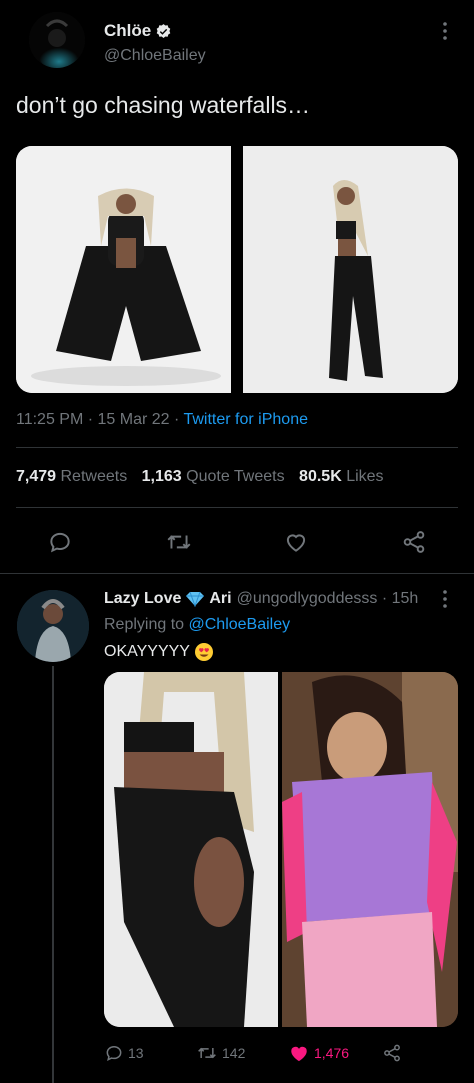 The image size is (474, 1083). Describe the element at coordinates (163, 31) in the screenshot. I see `verified-badge-icon` at that location.